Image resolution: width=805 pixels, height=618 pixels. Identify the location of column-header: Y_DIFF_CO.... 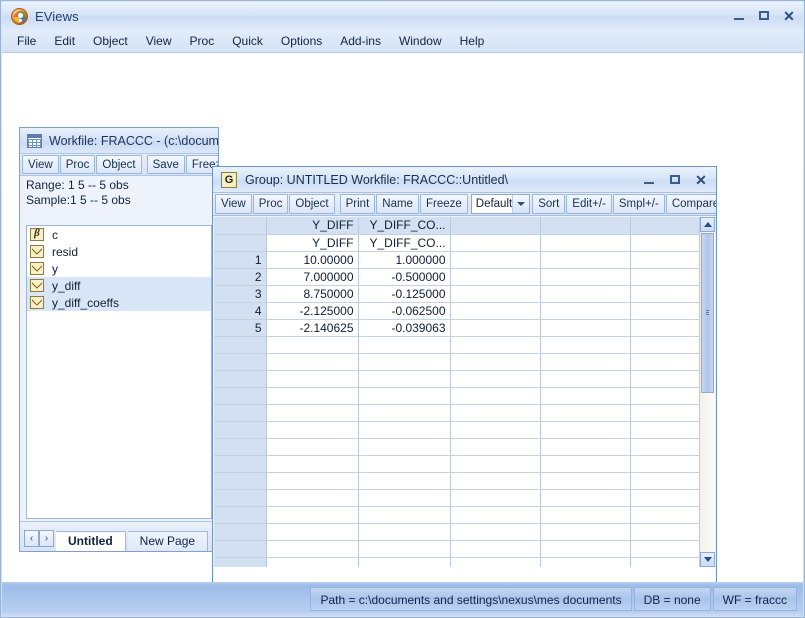
(404, 226).